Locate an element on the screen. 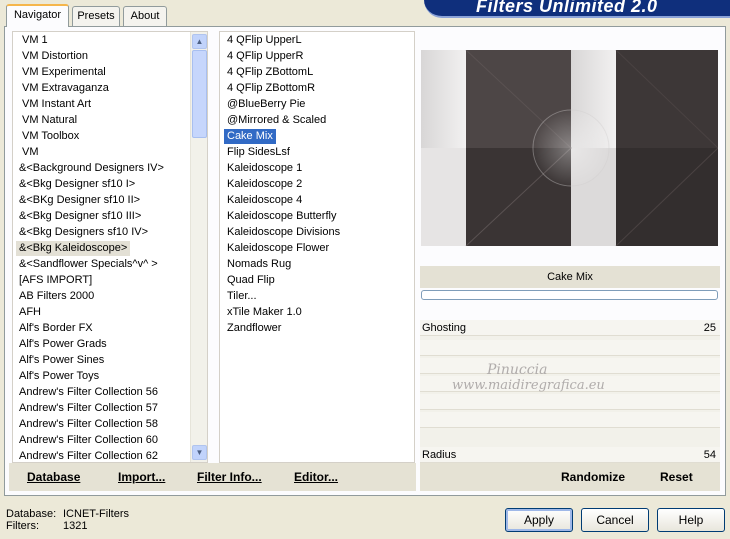  cancel-button: Cancel is located at coordinates (615, 520).